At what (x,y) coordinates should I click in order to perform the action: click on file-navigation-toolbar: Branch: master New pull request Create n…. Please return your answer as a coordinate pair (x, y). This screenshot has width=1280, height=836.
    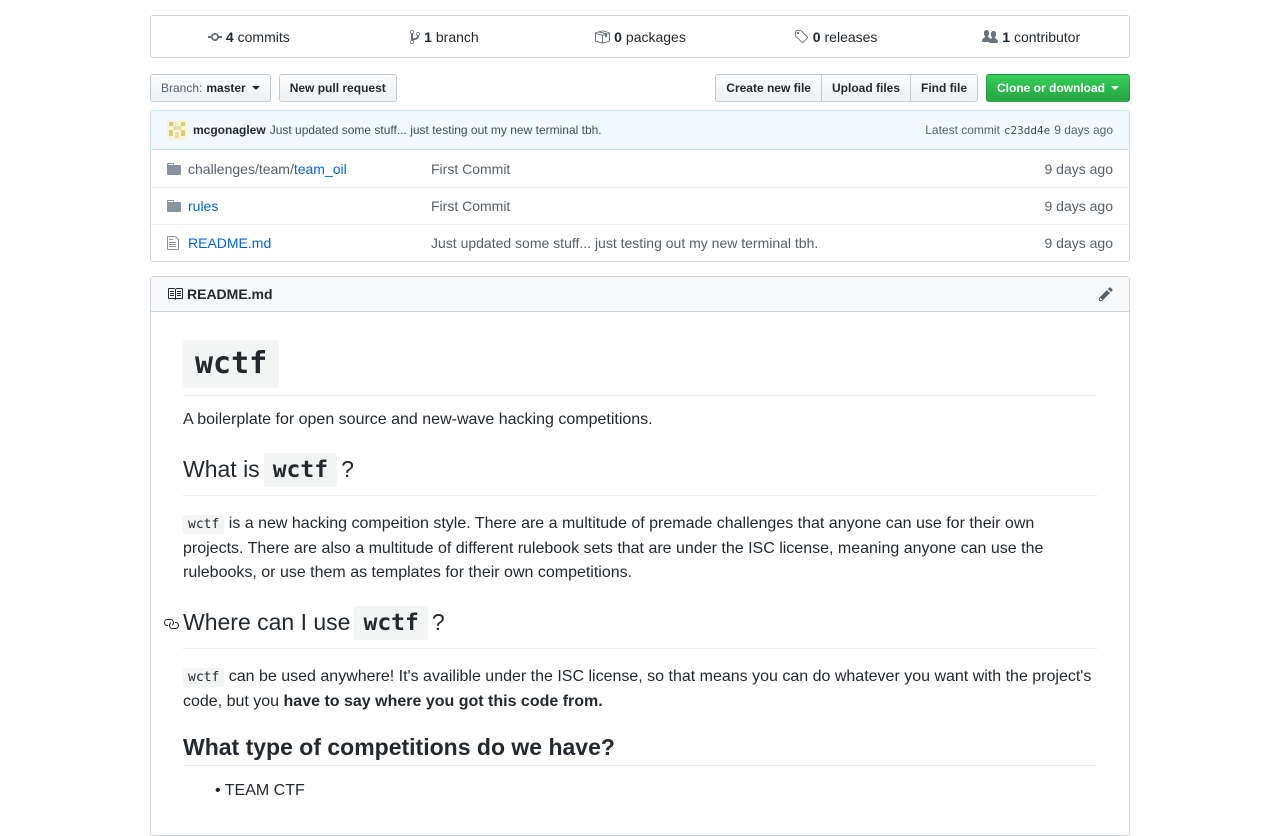
    Looking at the image, I should click on (640, 88).